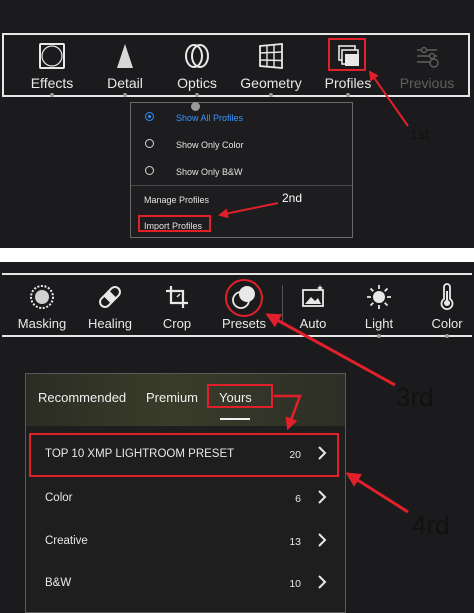  I want to click on step-label-3: 3rd, so click(415, 397).